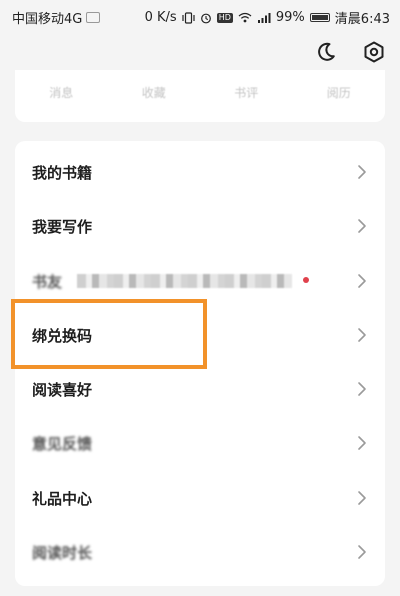 The width and height of the screenshot is (400, 596). What do you see at coordinates (339, 92) in the screenshot?
I see `stat-history: 阅历` at bounding box center [339, 92].